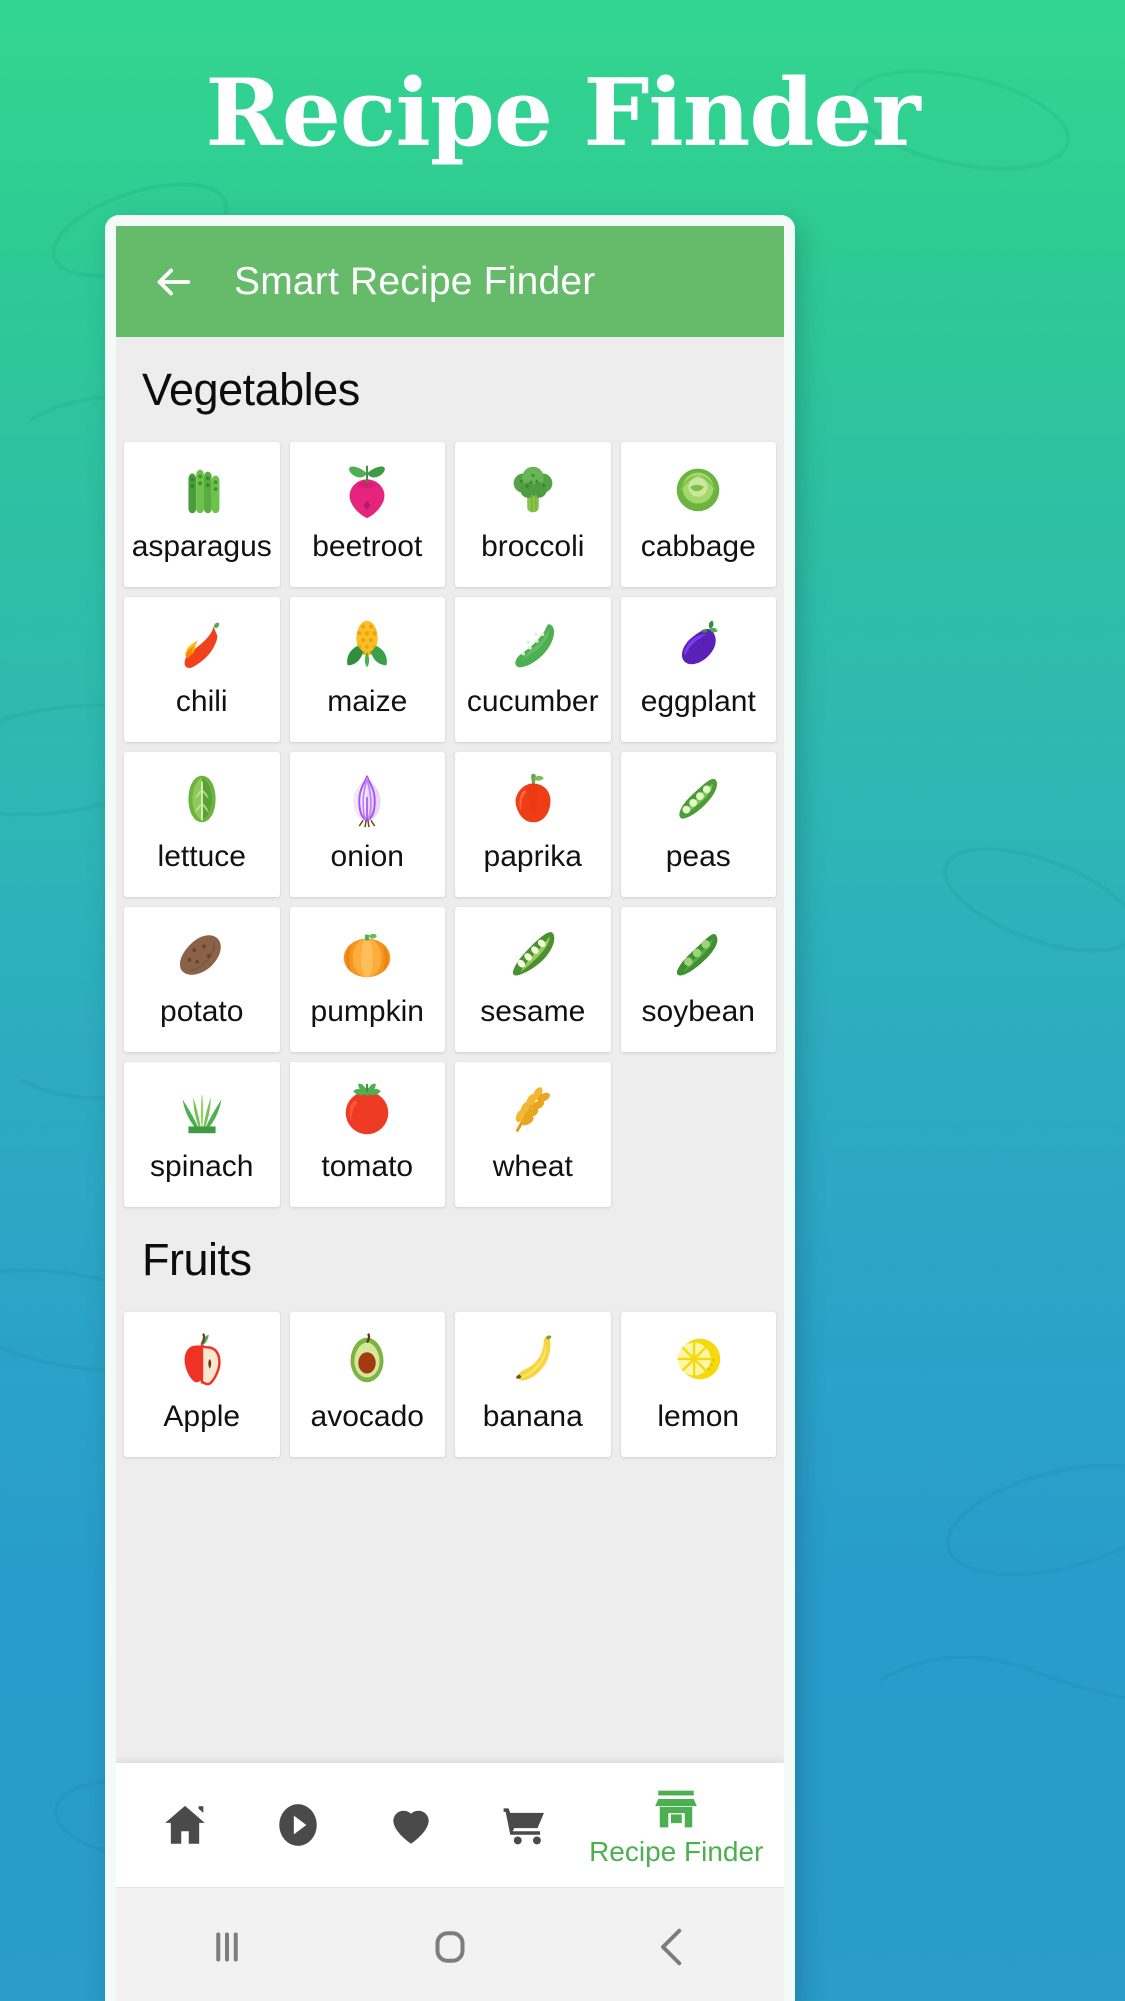 The height and width of the screenshot is (2001, 1125). Describe the element at coordinates (367, 1166) in the screenshot. I see `tile-label: tomato` at that location.